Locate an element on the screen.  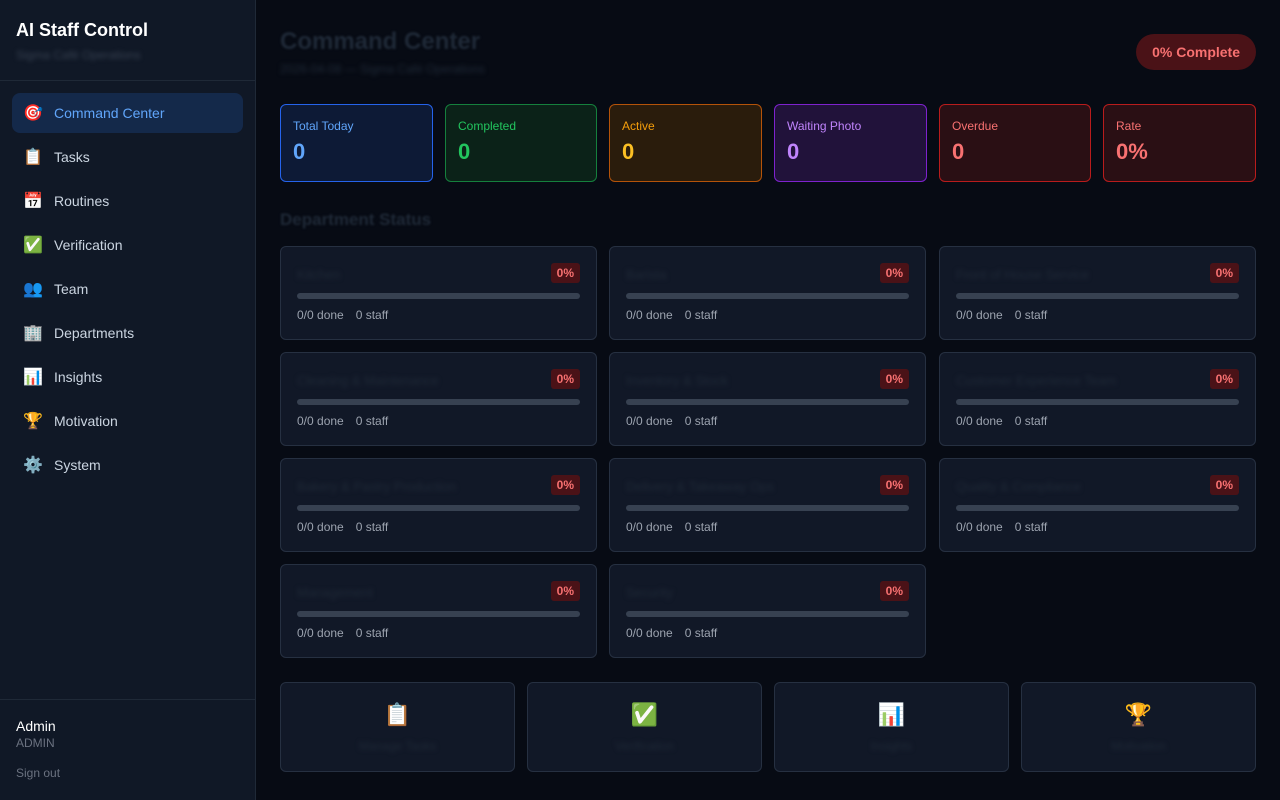
department-name: Front of House Service is located at coordinates (1022, 274).